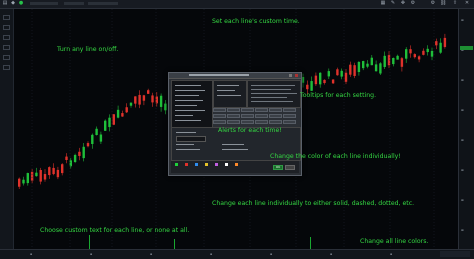 The width and height of the screenshot is (474, 259). What do you see at coordinates (296, 75) in the screenshot?
I see `dialog-close-button` at bounding box center [296, 75].